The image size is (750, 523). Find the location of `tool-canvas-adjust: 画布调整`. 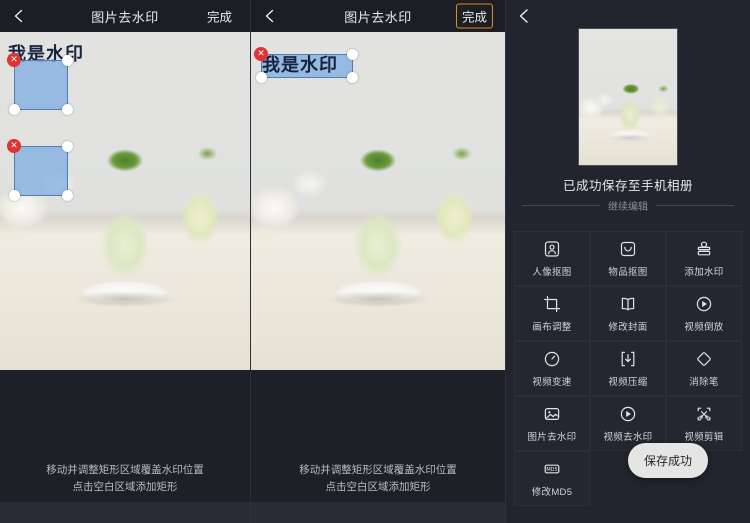

tool-canvas-adjust: 画布调整 is located at coordinates (552, 313).